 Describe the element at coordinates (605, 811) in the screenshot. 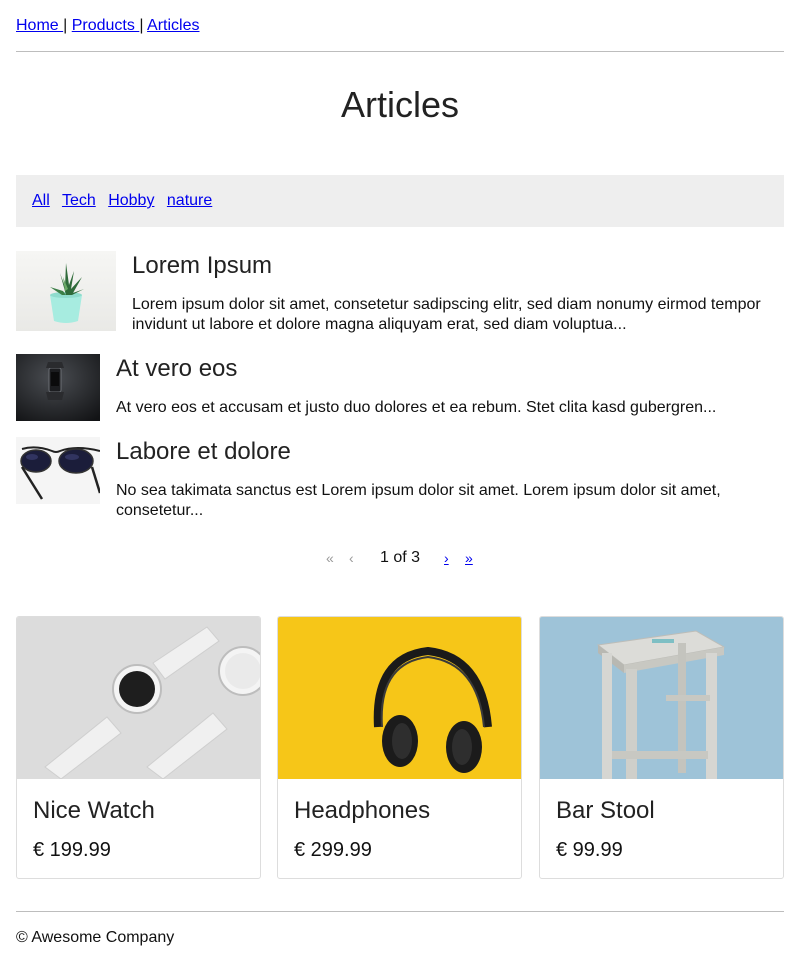

I see `product-name: Bar Stool` at that location.